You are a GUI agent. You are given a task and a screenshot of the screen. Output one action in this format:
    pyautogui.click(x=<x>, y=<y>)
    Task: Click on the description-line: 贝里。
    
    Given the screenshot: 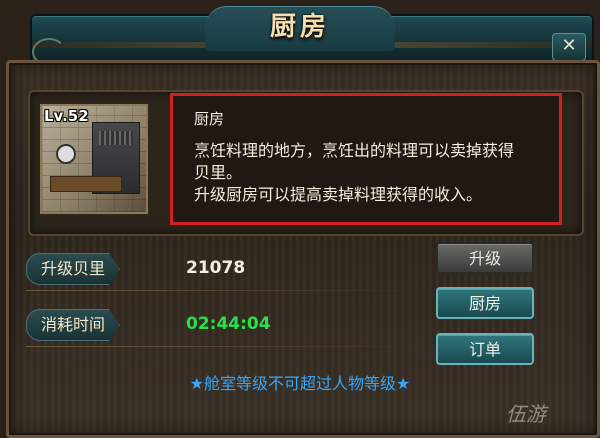 What is the action you would take?
    pyautogui.click(x=218, y=172)
    